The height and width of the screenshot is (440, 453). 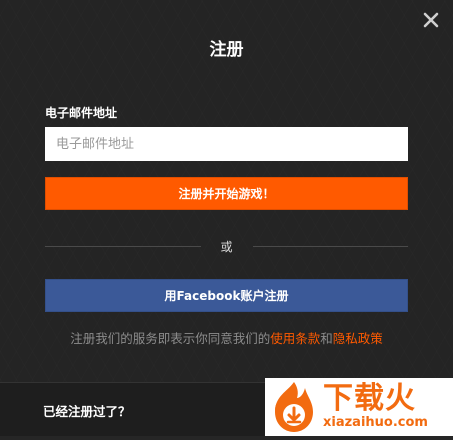 What do you see at coordinates (294, 407) in the screenshot?
I see `flame-logo-icon` at bounding box center [294, 407].